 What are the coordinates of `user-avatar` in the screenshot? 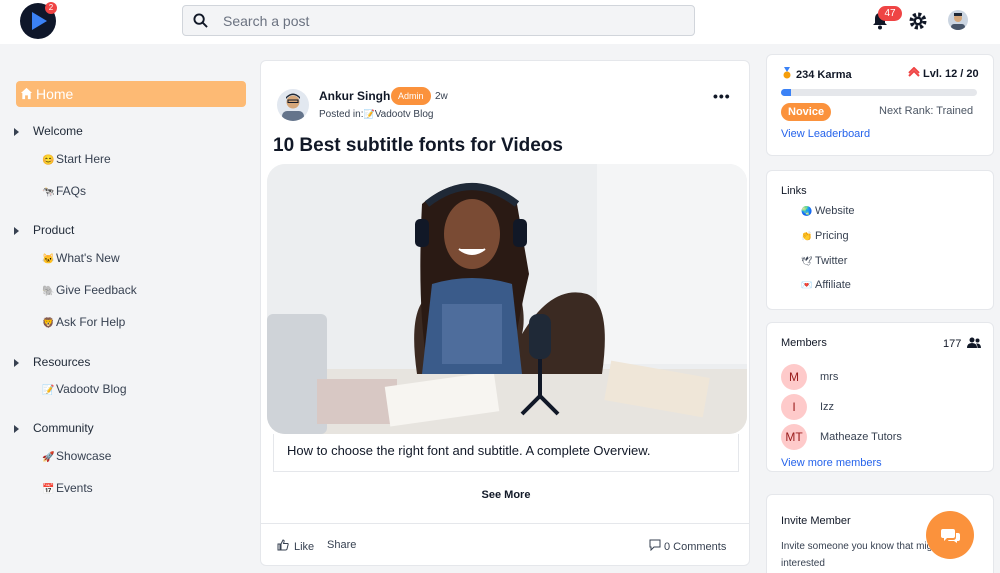 It's located at (958, 20).